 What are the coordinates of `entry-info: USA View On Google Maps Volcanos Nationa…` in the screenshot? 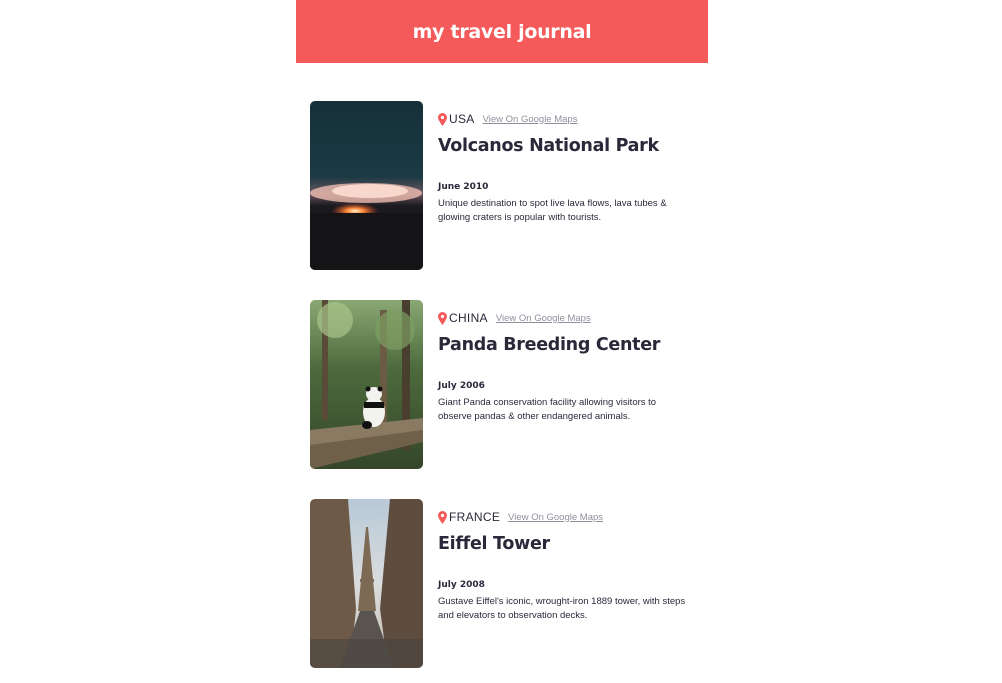 It's located at (568, 167).